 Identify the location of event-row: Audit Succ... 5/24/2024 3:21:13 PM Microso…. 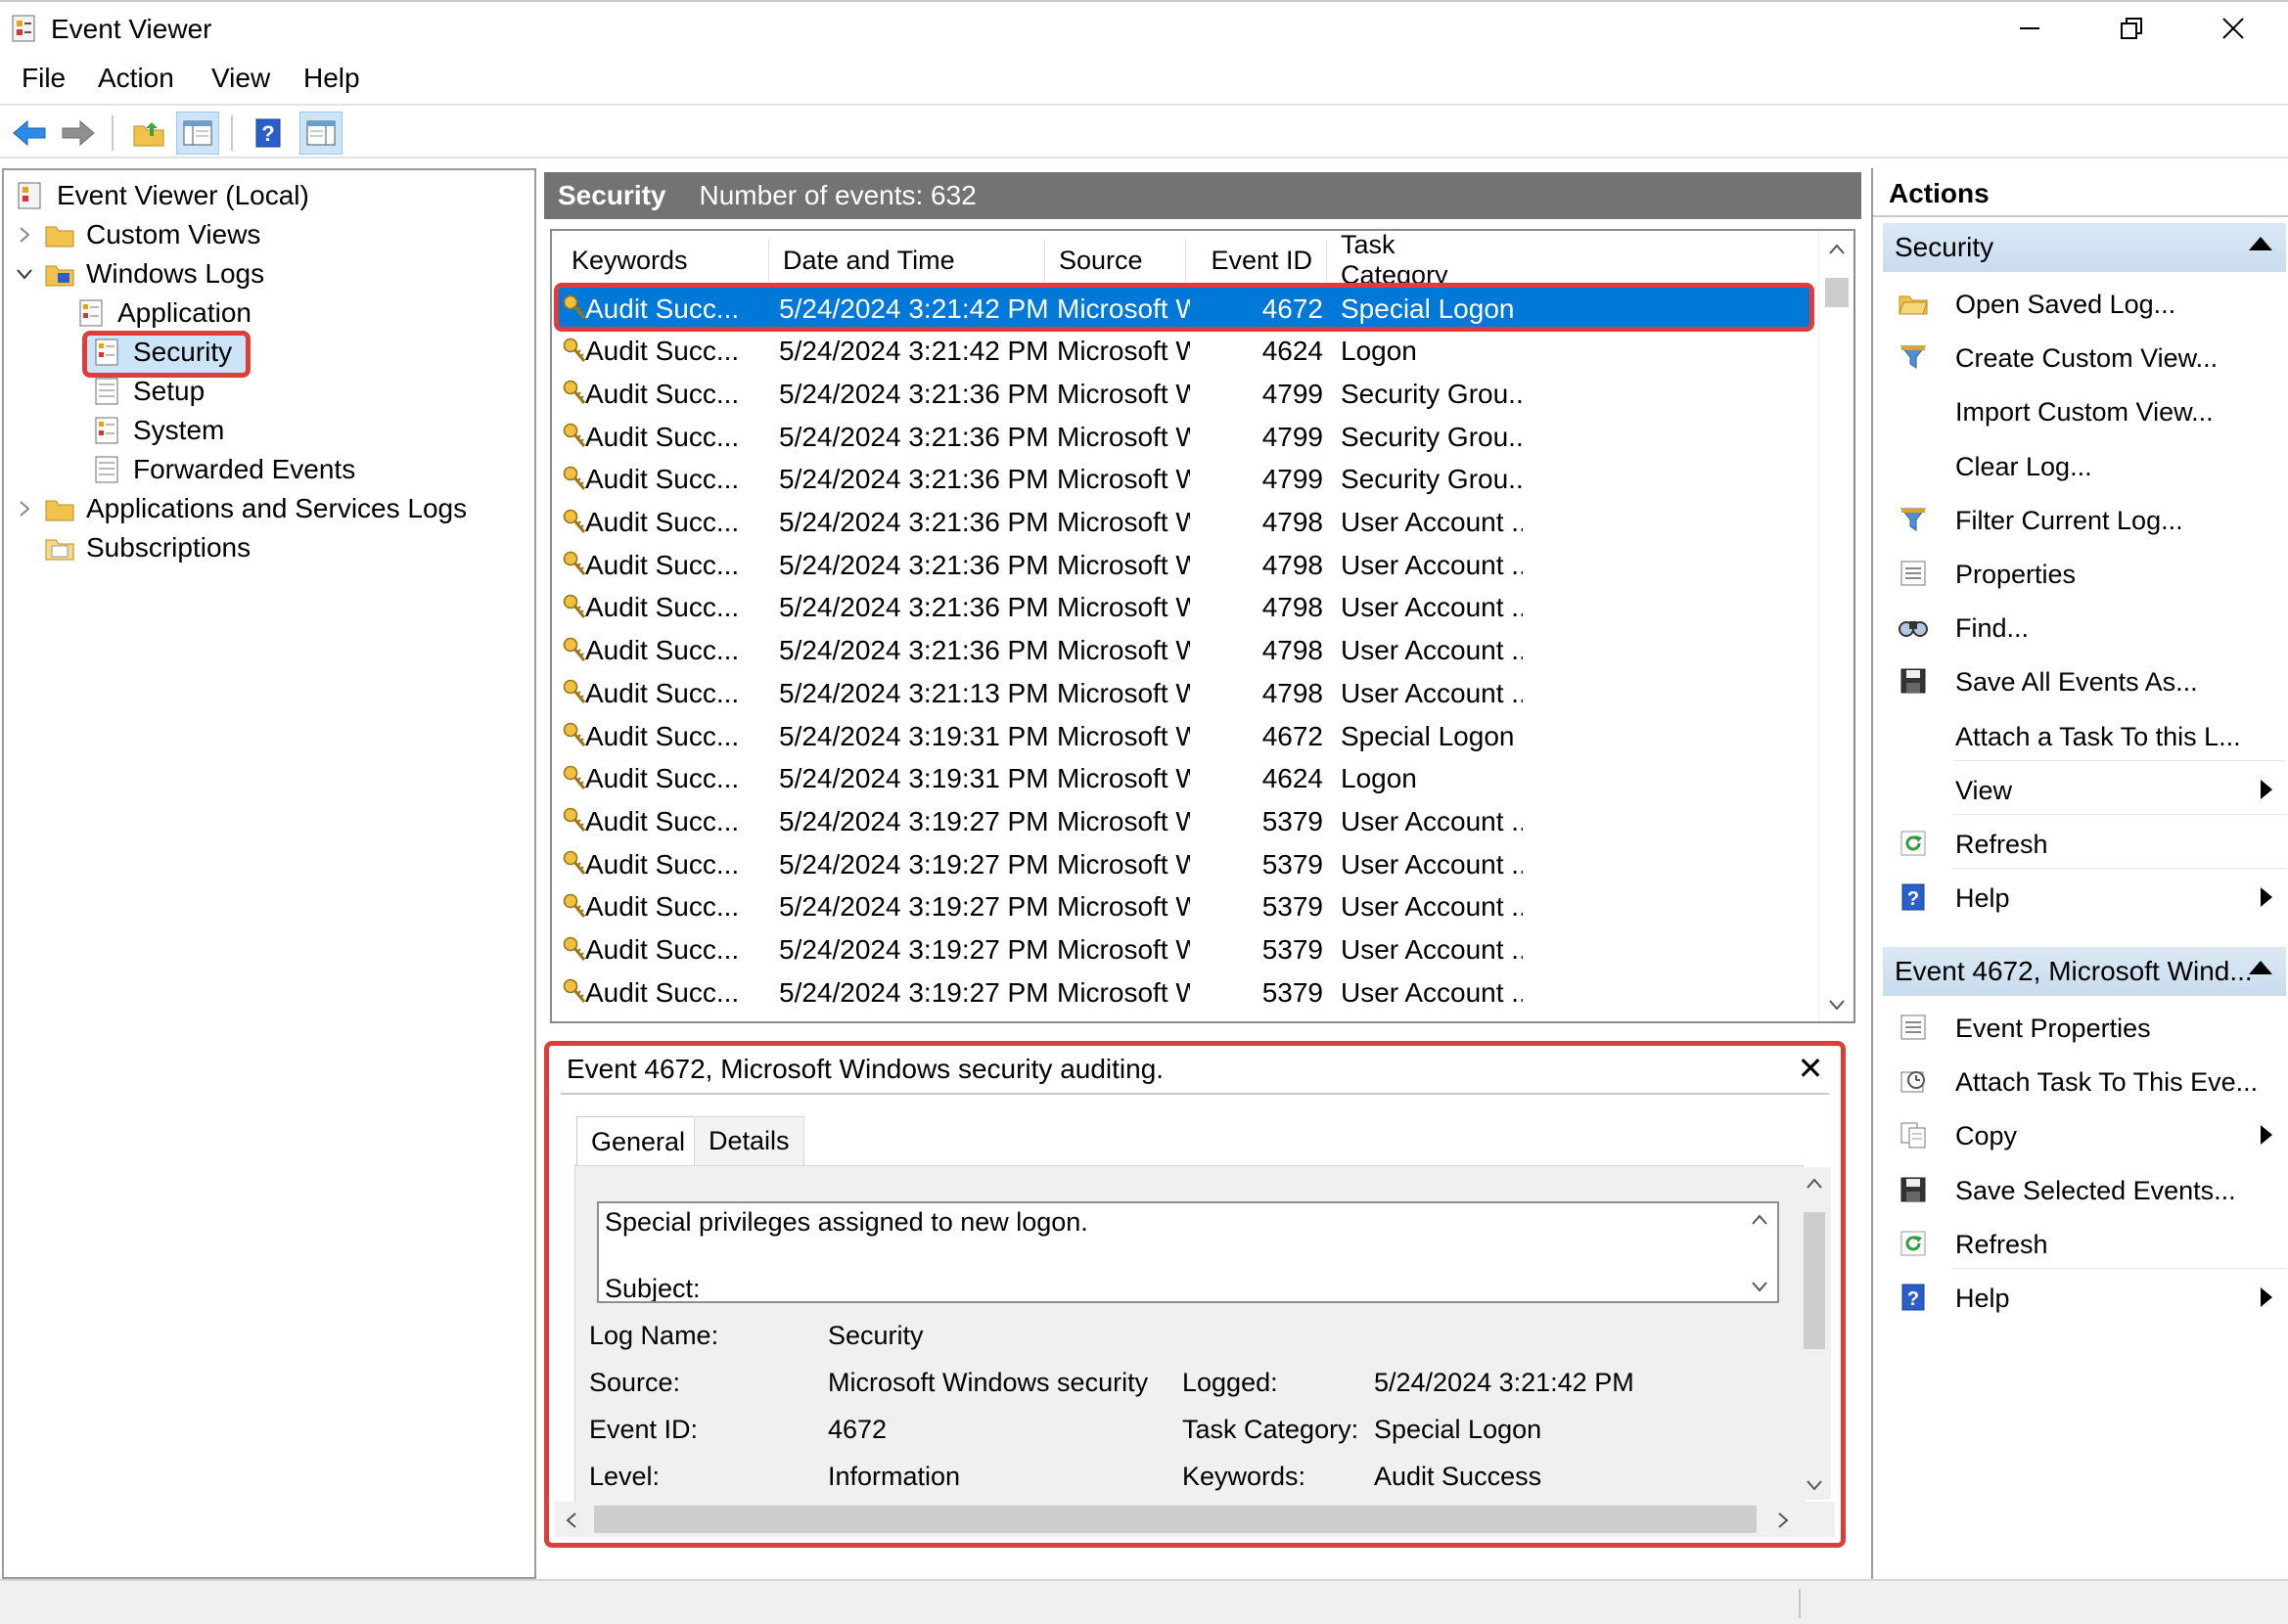
(1184, 693).